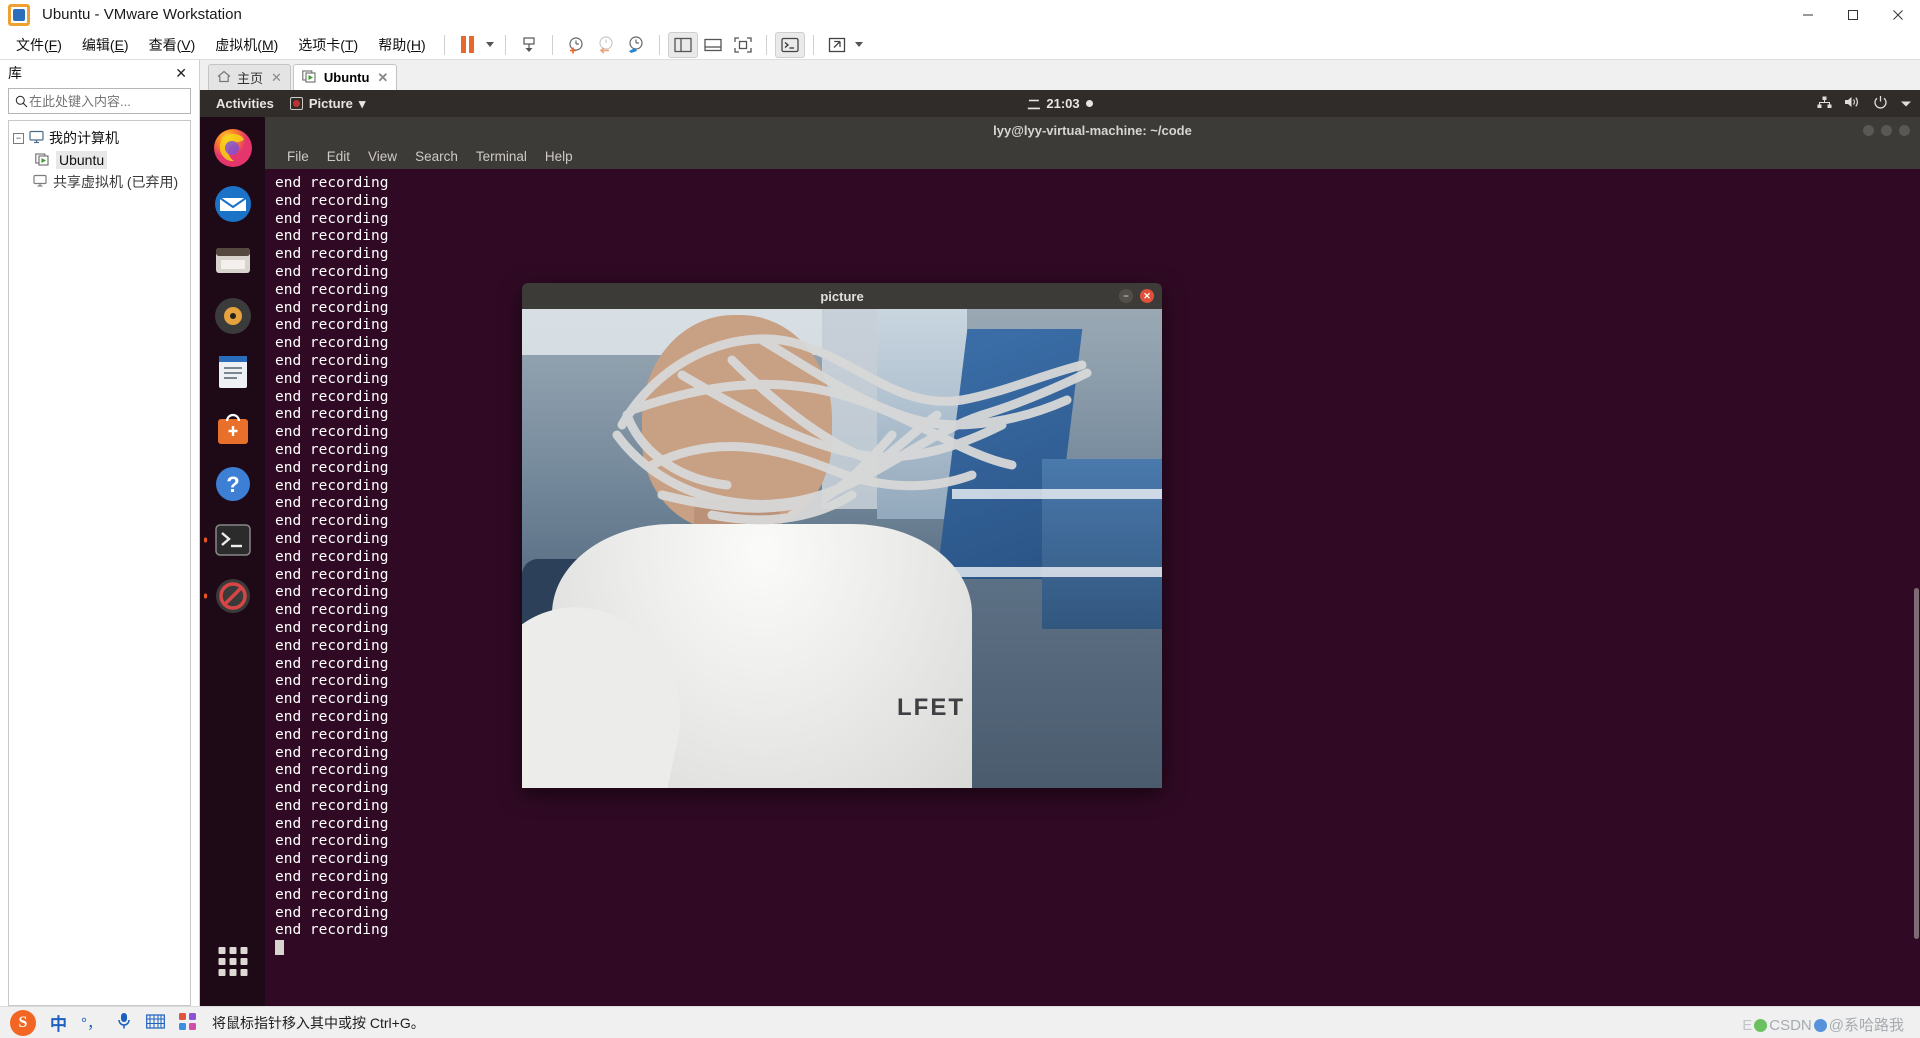  Describe the element at coordinates (960, 45) in the screenshot. I see `menubar: 文件(F) 编辑(E) 查看(V) 虚拟机(M) 选项卡(T) 帮助(H)` at that location.